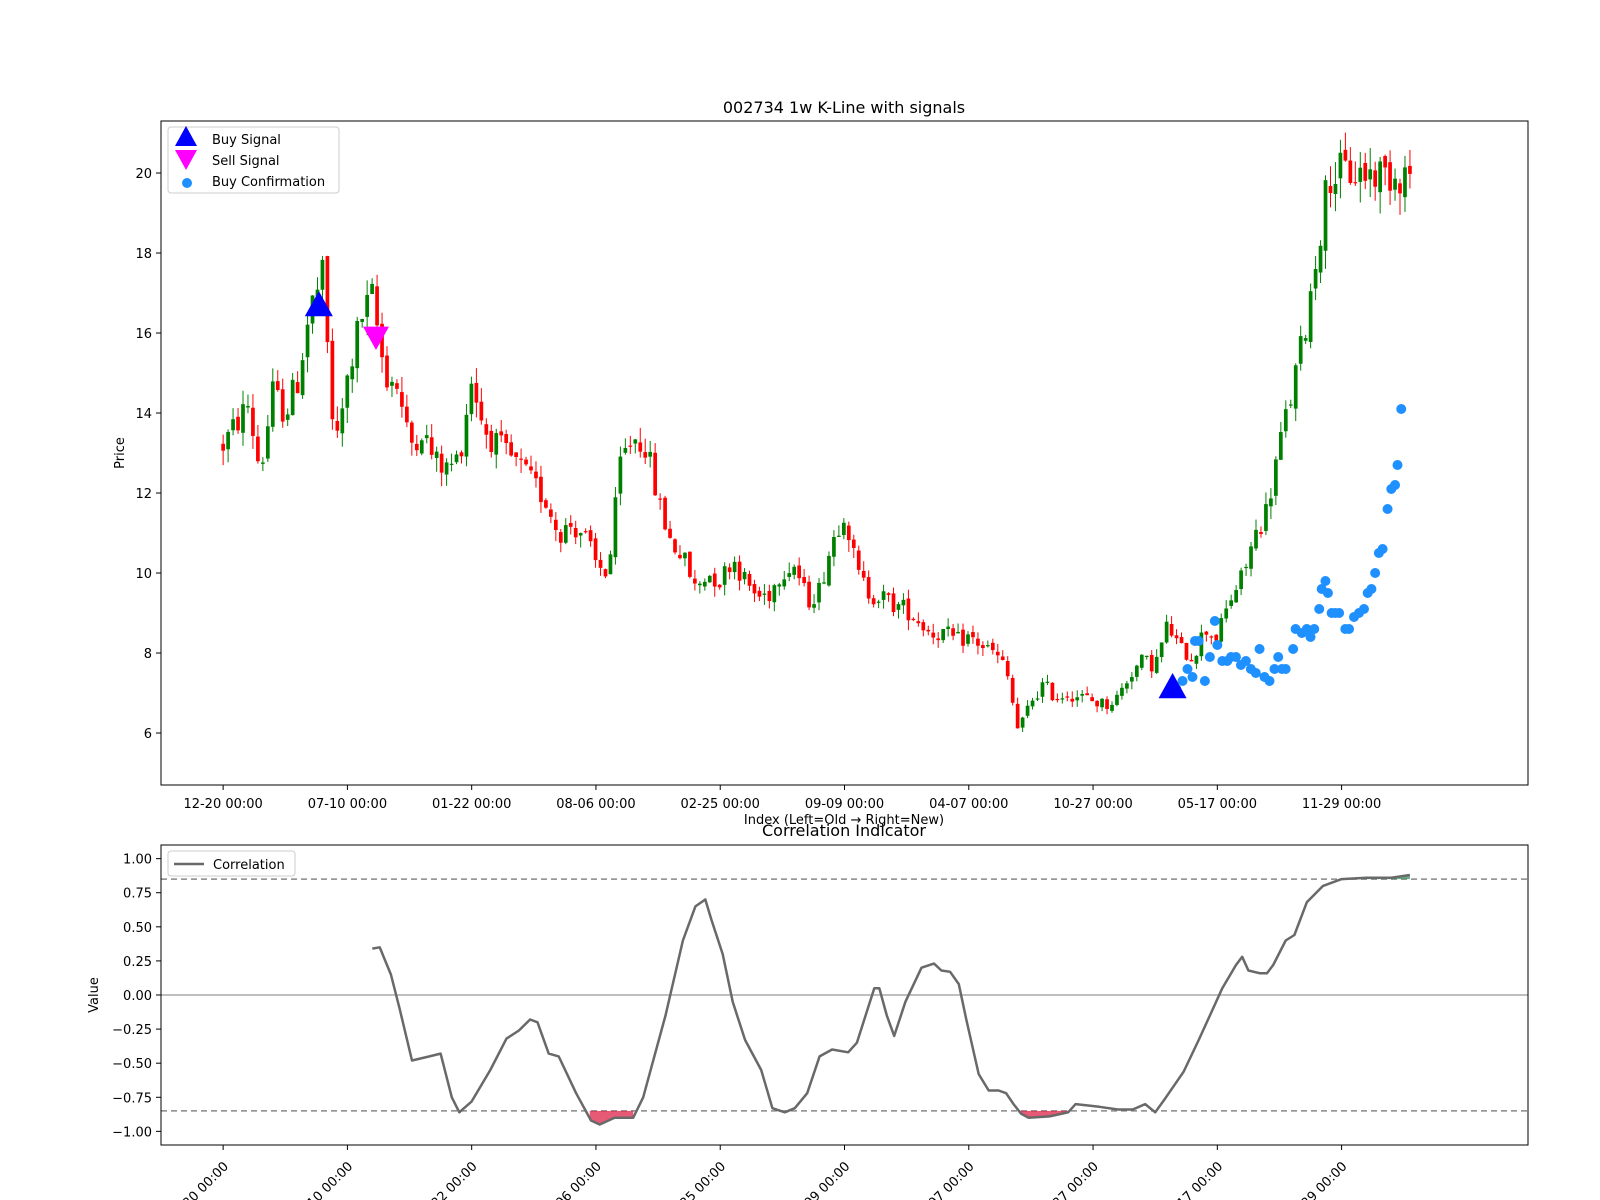 Image resolution: width=1600 pixels, height=1200 pixels. What do you see at coordinates (323, 1179) in the screenshot?
I see `correlation-x-tick-label: 07-10 00:00` at bounding box center [323, 1179].